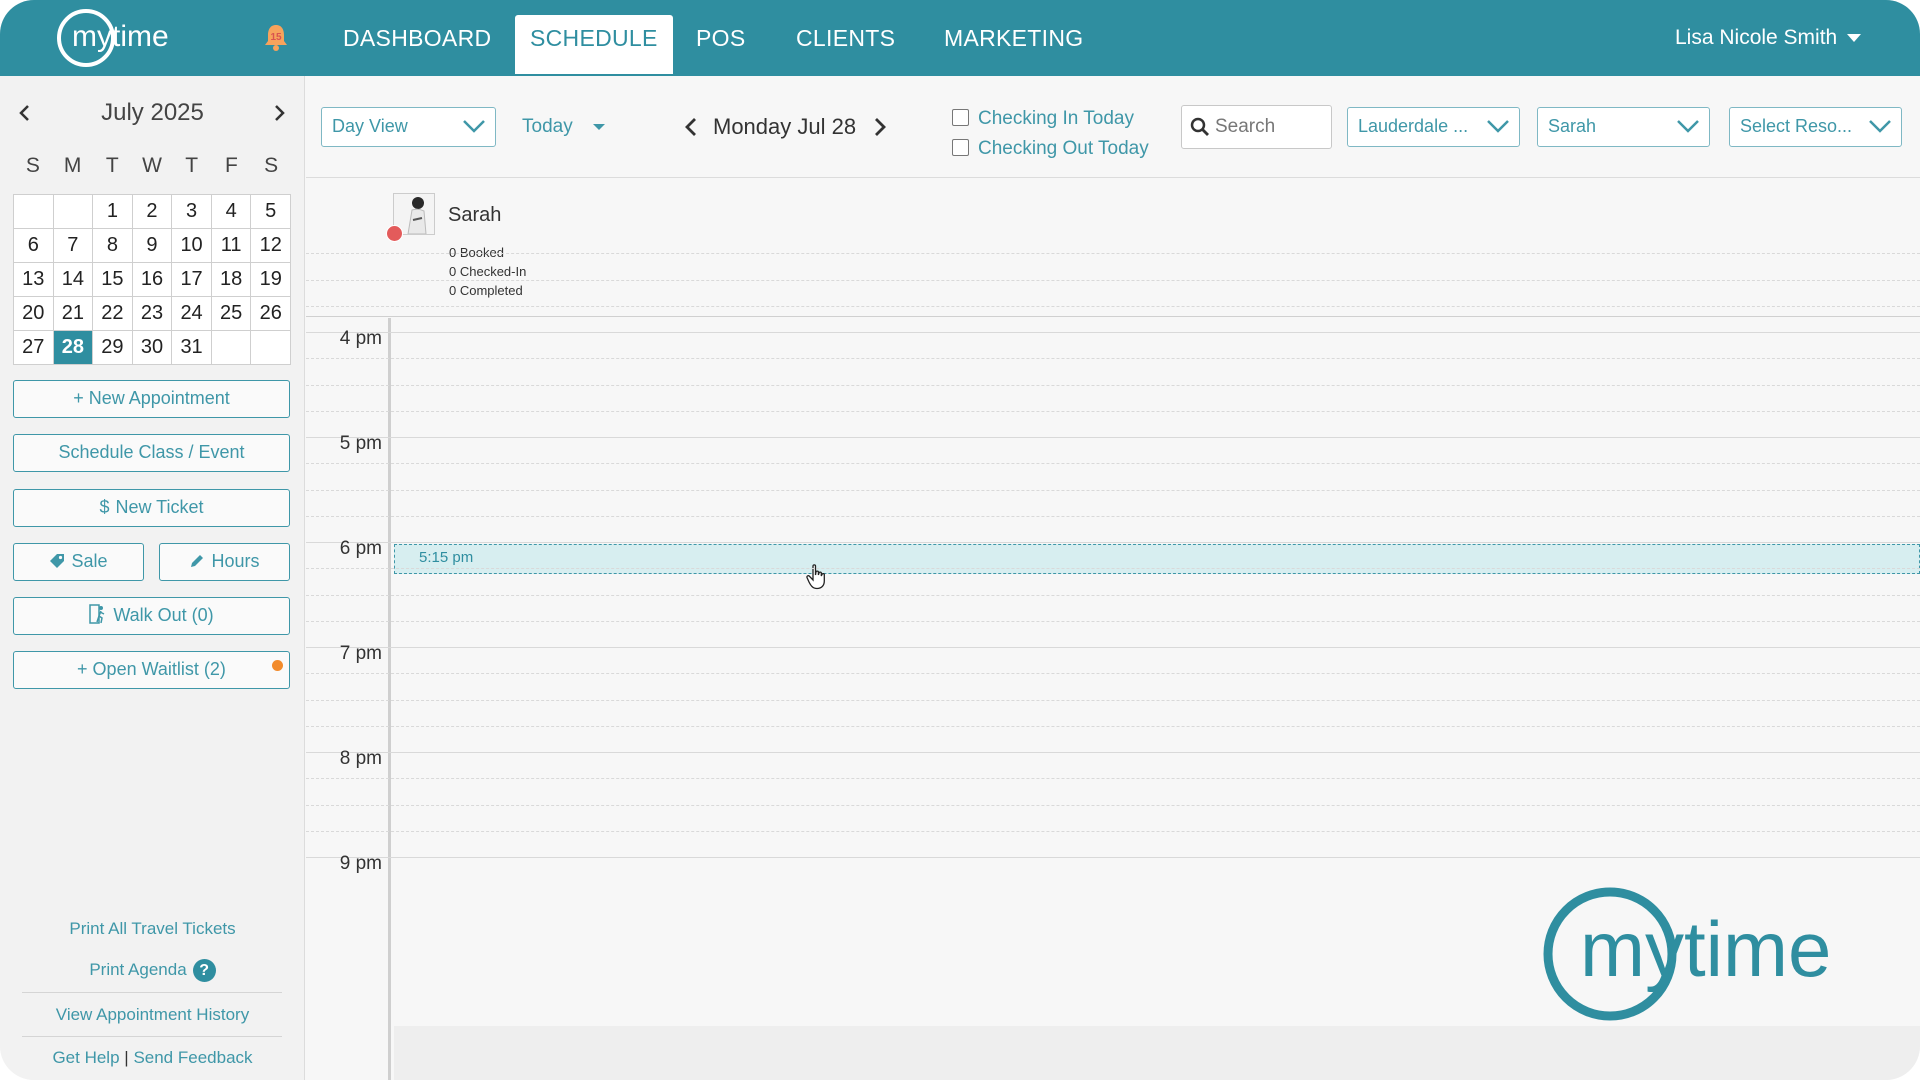  I want to click on calendar-day: 17, so click(192, 280).